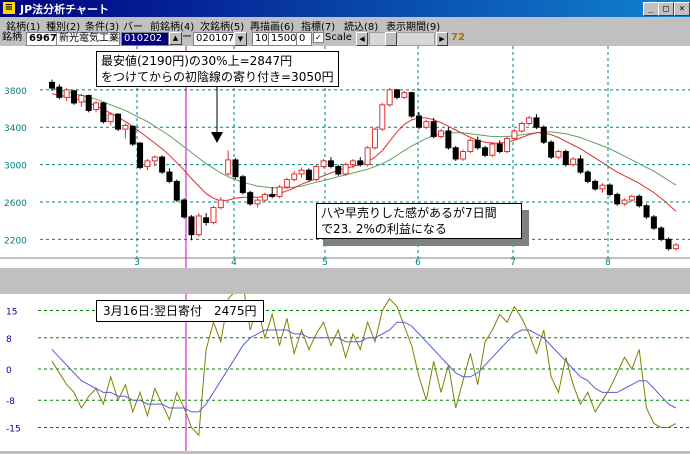  Describe the element at coordinates (384, 229) in the screenshot. I see `annotation-profit-line2: で23. 2%の利益になる` at that location.